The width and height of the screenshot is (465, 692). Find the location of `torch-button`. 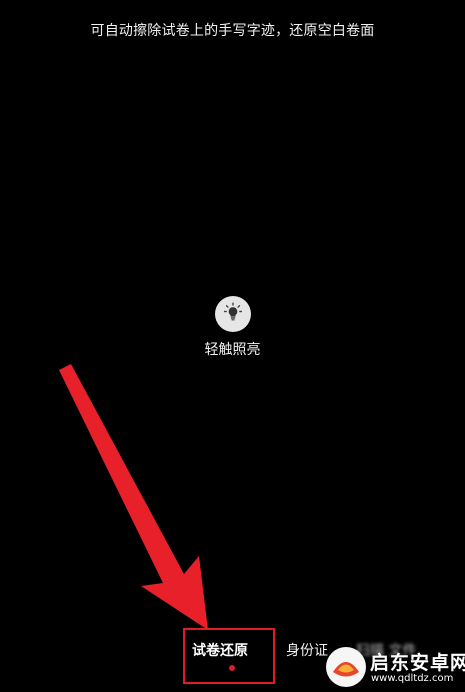

torch-button is located at coordinates (233, 314).